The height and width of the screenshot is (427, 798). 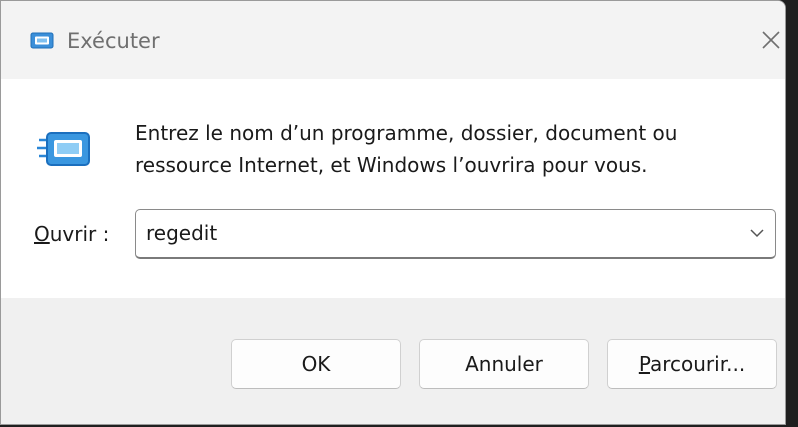 What do you see at coordinates (42, 234) in the screenshot?
I see `open-label-mnemonic: O` at bounding box center [42, 234].